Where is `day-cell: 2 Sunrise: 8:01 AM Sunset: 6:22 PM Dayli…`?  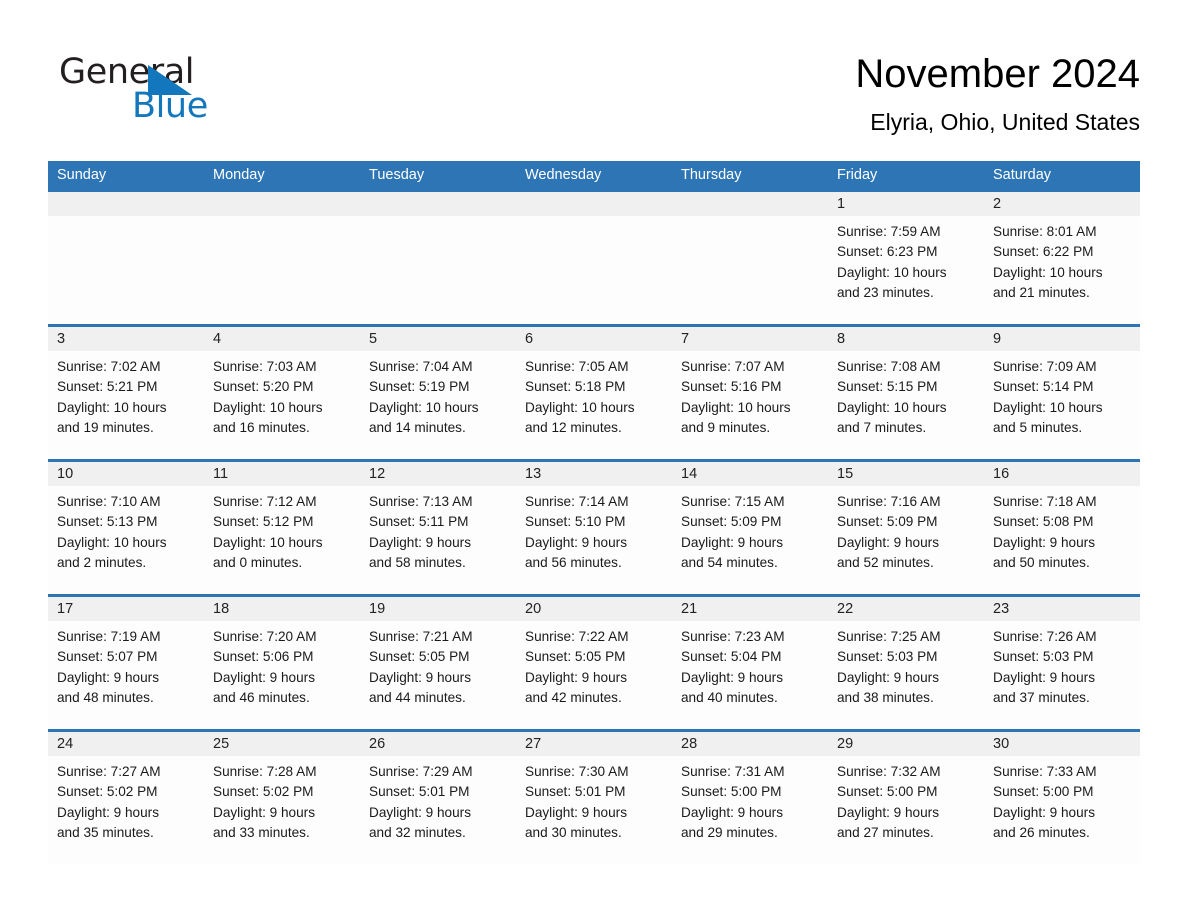
day-cell: 2 Sunrise: 8:01 AM Sunset: 6:22 PM Dayli… is located at coordinates (1062, 258).